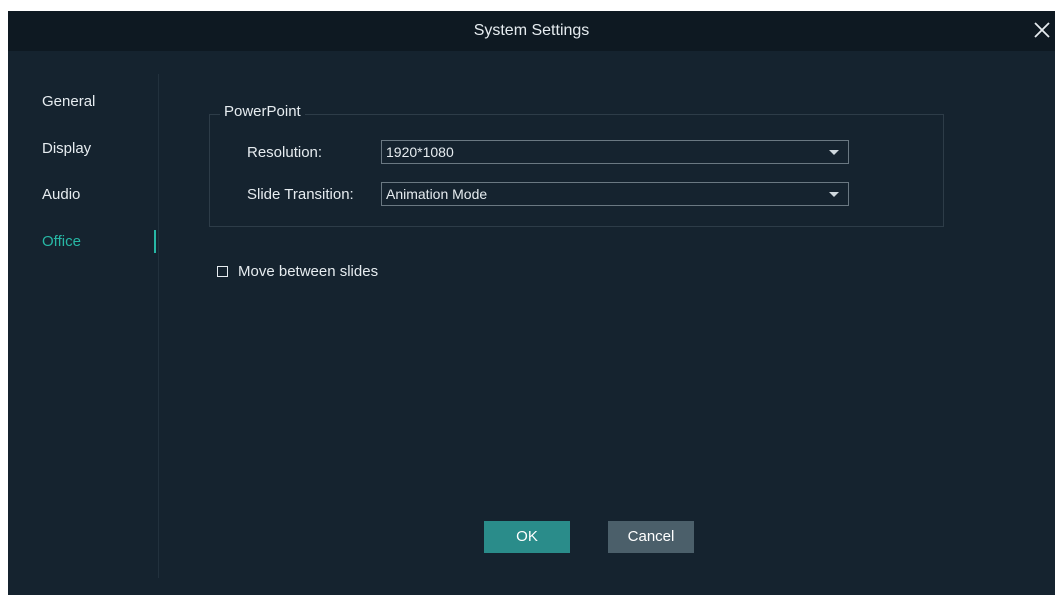  I want to click on sidebar-item-display: Display, so click(97, 149).